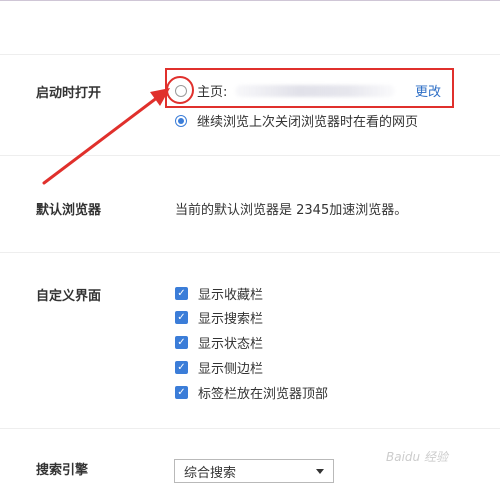  What do you see at coordinates (69, 210) in the screenshot?
I see `default-browser-section-title: 默认浏览器` at bounding box center [69, 210].